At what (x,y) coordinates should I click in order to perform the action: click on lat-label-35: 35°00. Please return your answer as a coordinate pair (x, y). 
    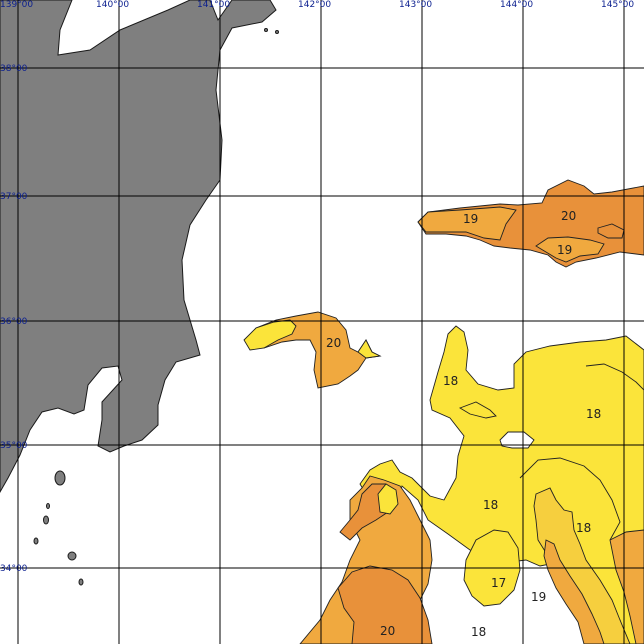
    Looking at the image, I should click on (14, 446).